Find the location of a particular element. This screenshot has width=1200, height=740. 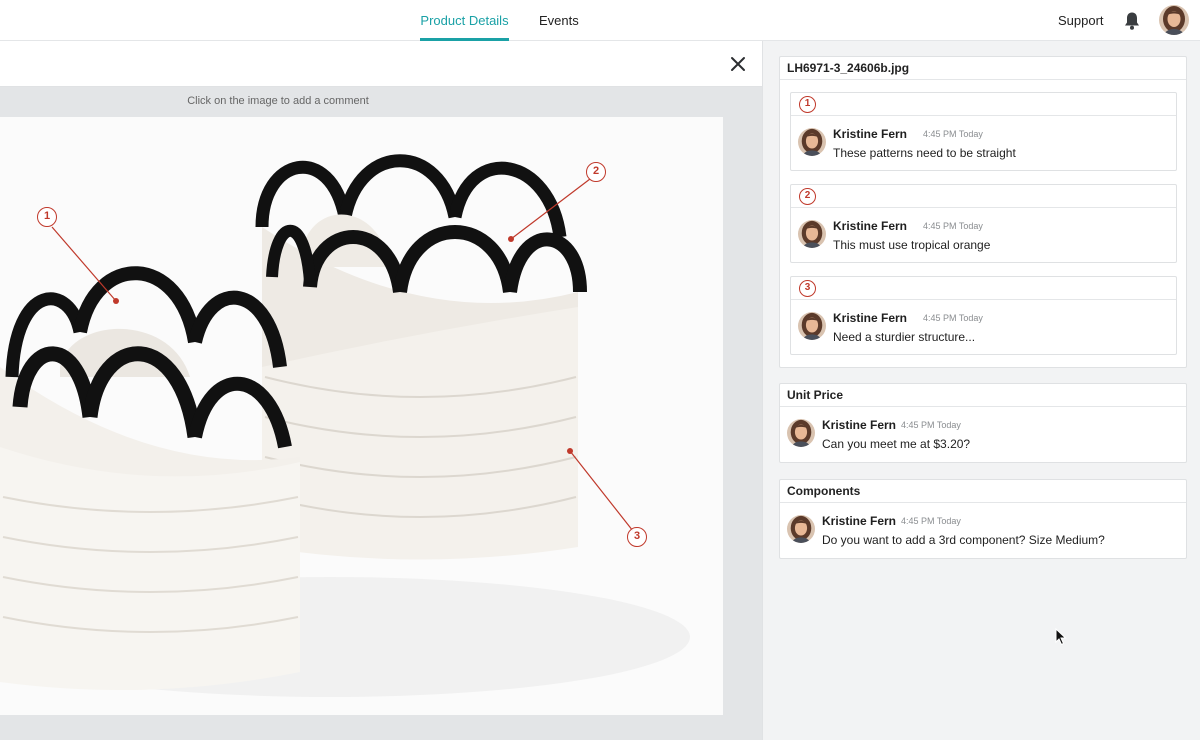

card-title: Components is located at coordinates (983, 491).